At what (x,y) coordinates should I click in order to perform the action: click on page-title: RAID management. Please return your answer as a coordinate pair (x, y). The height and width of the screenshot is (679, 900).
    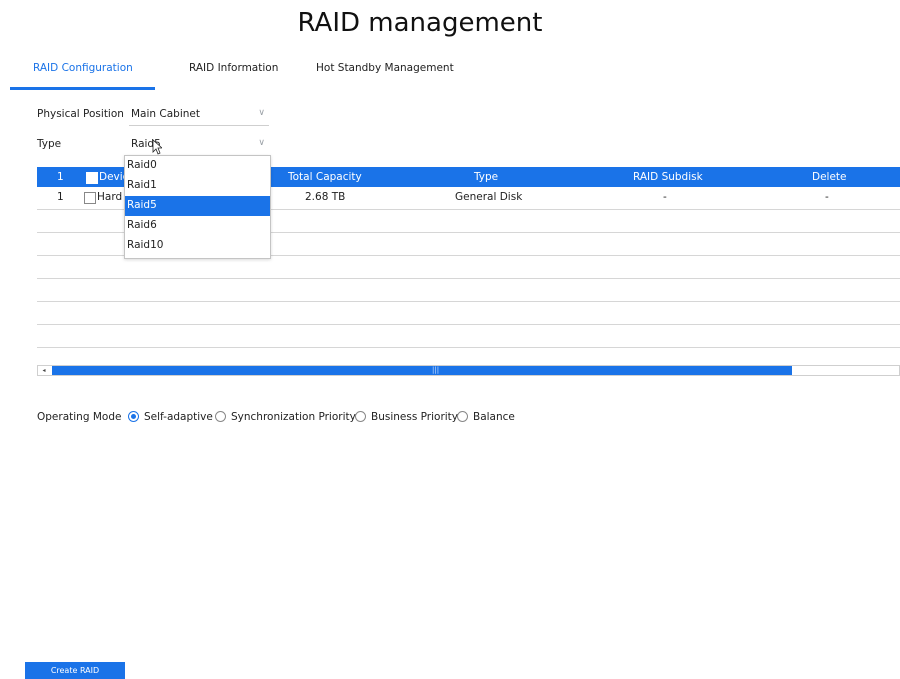
    Looking at the image, I should click on (420, 23).